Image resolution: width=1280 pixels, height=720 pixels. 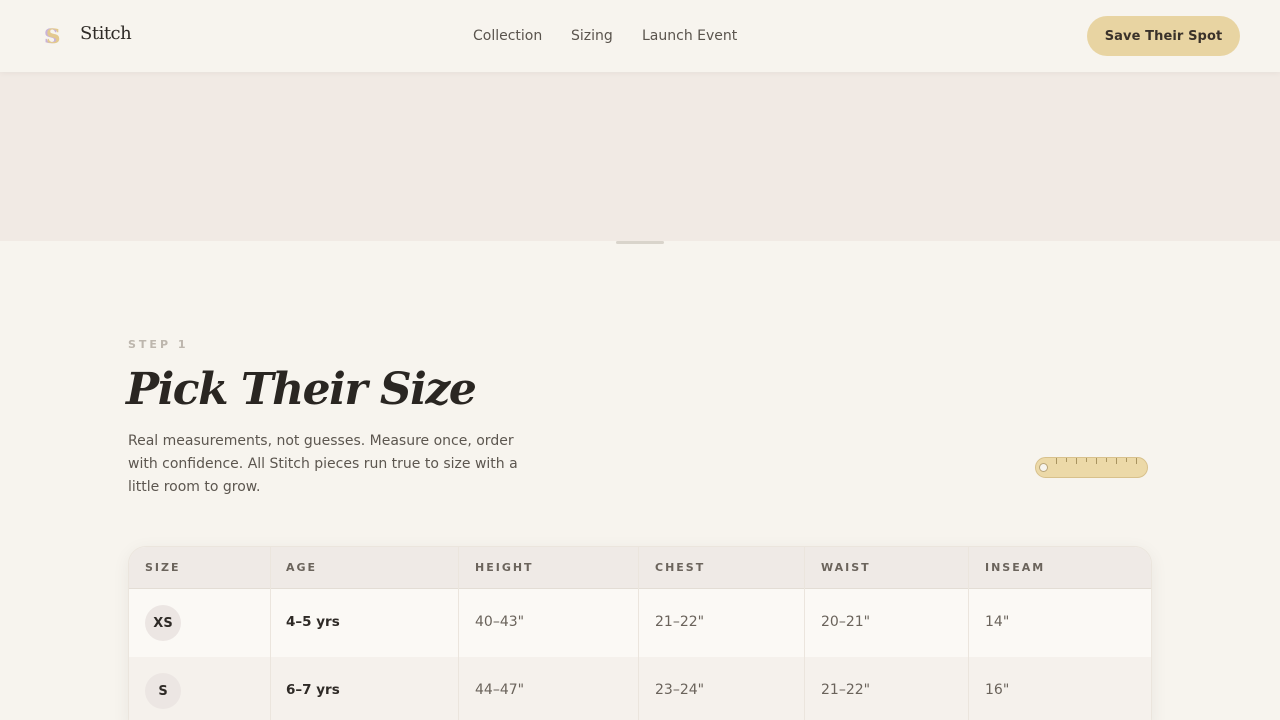 What do you see at coordinates (163, 567) in the screenshot?
I see `column-header-size: SIZE` at bounding box center [163, 567].